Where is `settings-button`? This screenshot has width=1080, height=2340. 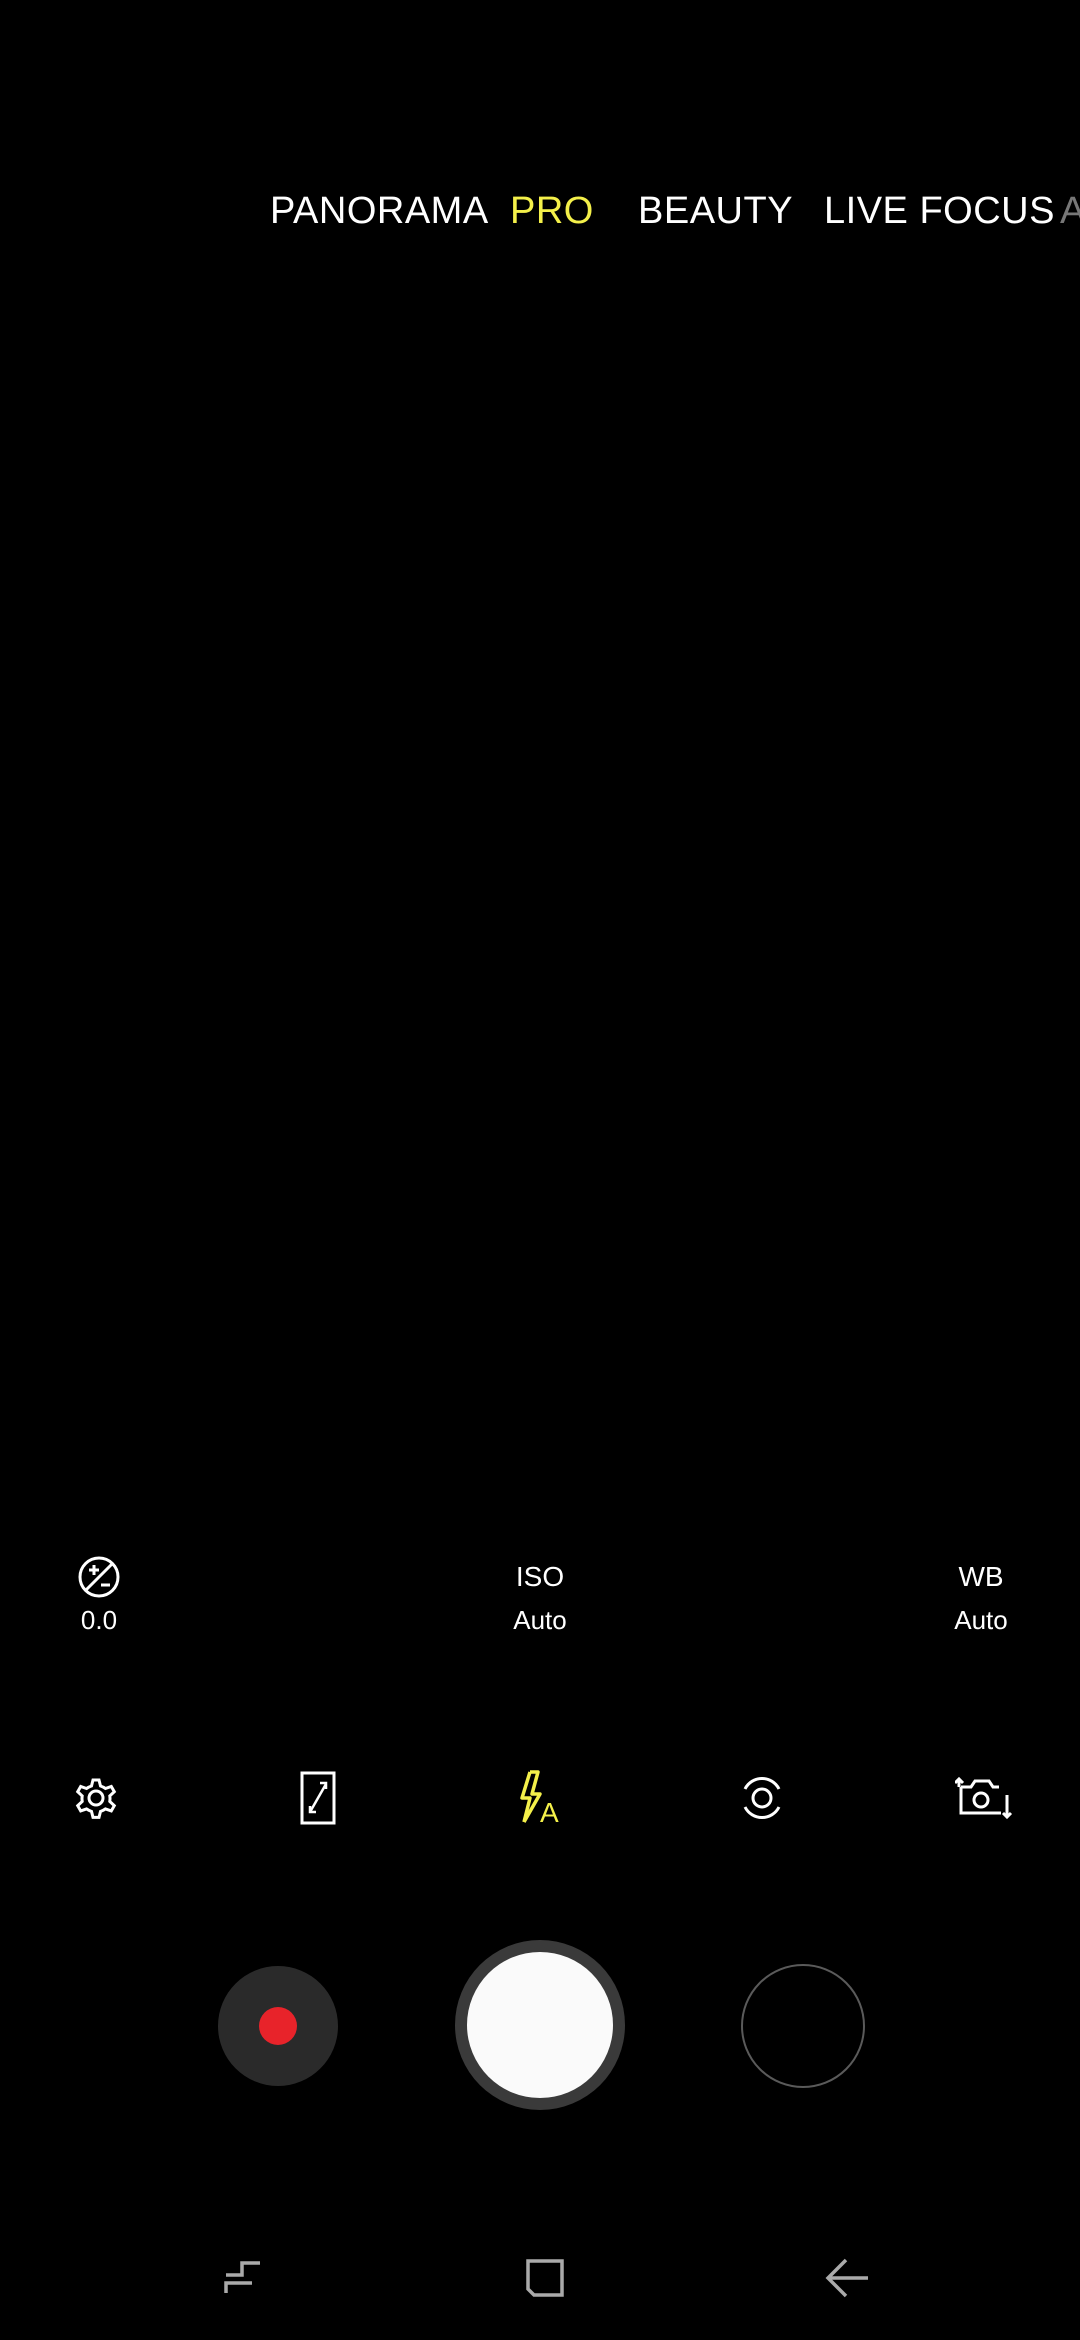 settings-button is located at coordinates (96, 1800).